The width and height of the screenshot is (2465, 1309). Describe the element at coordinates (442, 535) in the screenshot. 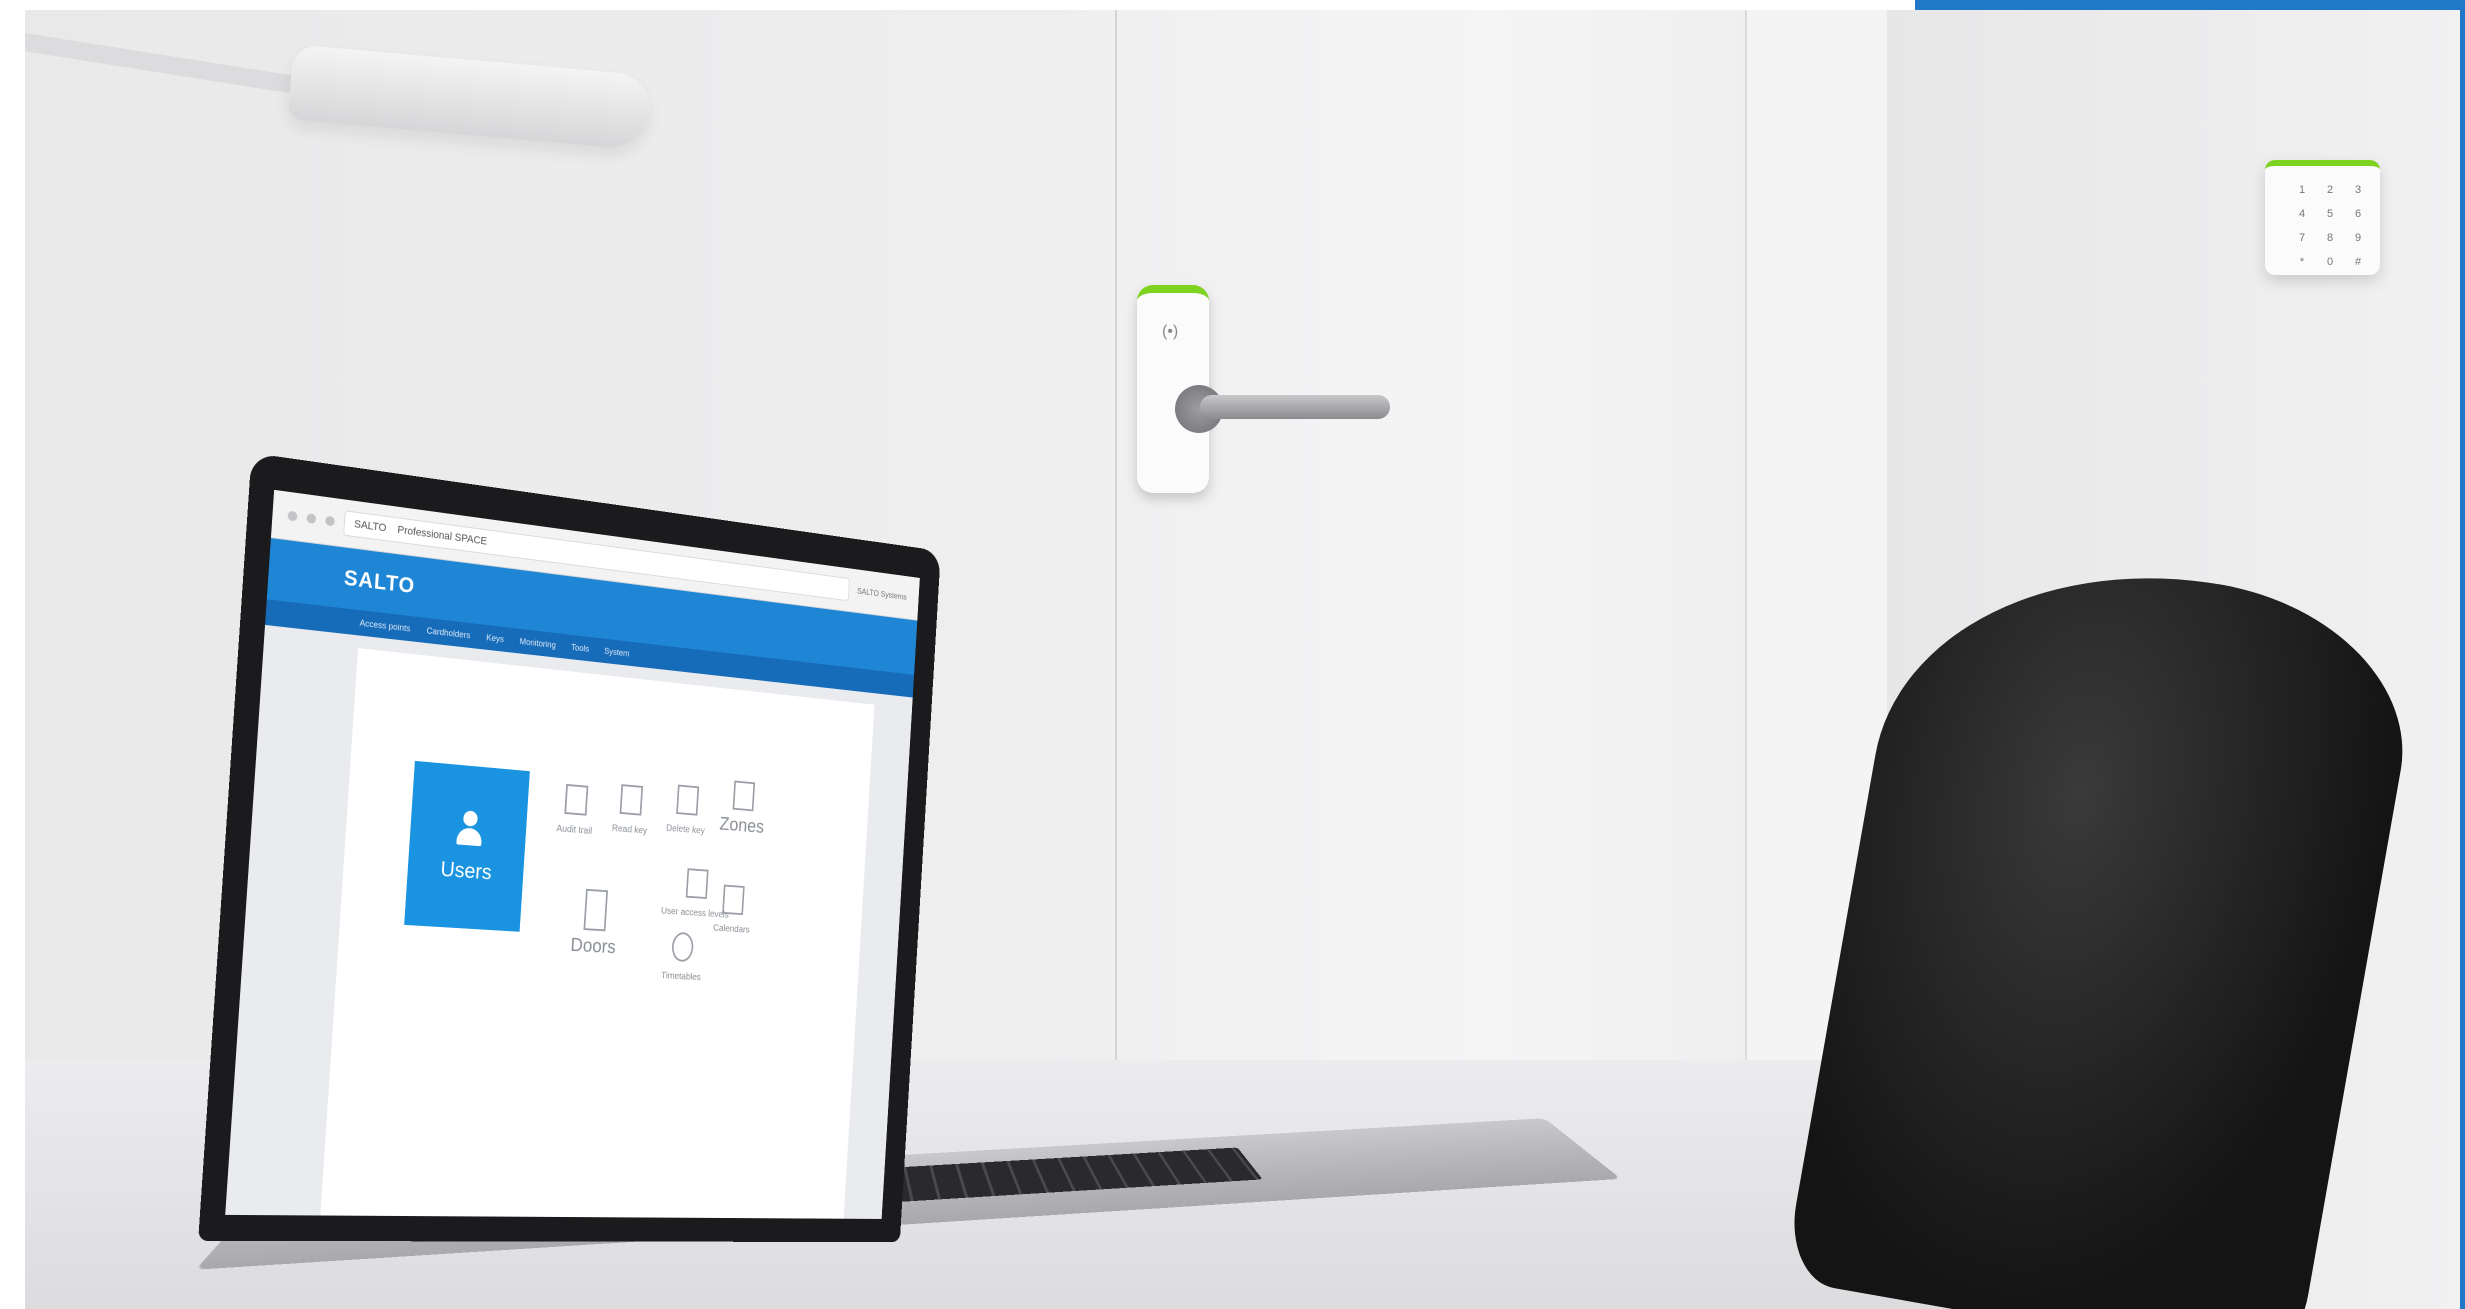

I see `url-text: Professional SPACE` at that location.